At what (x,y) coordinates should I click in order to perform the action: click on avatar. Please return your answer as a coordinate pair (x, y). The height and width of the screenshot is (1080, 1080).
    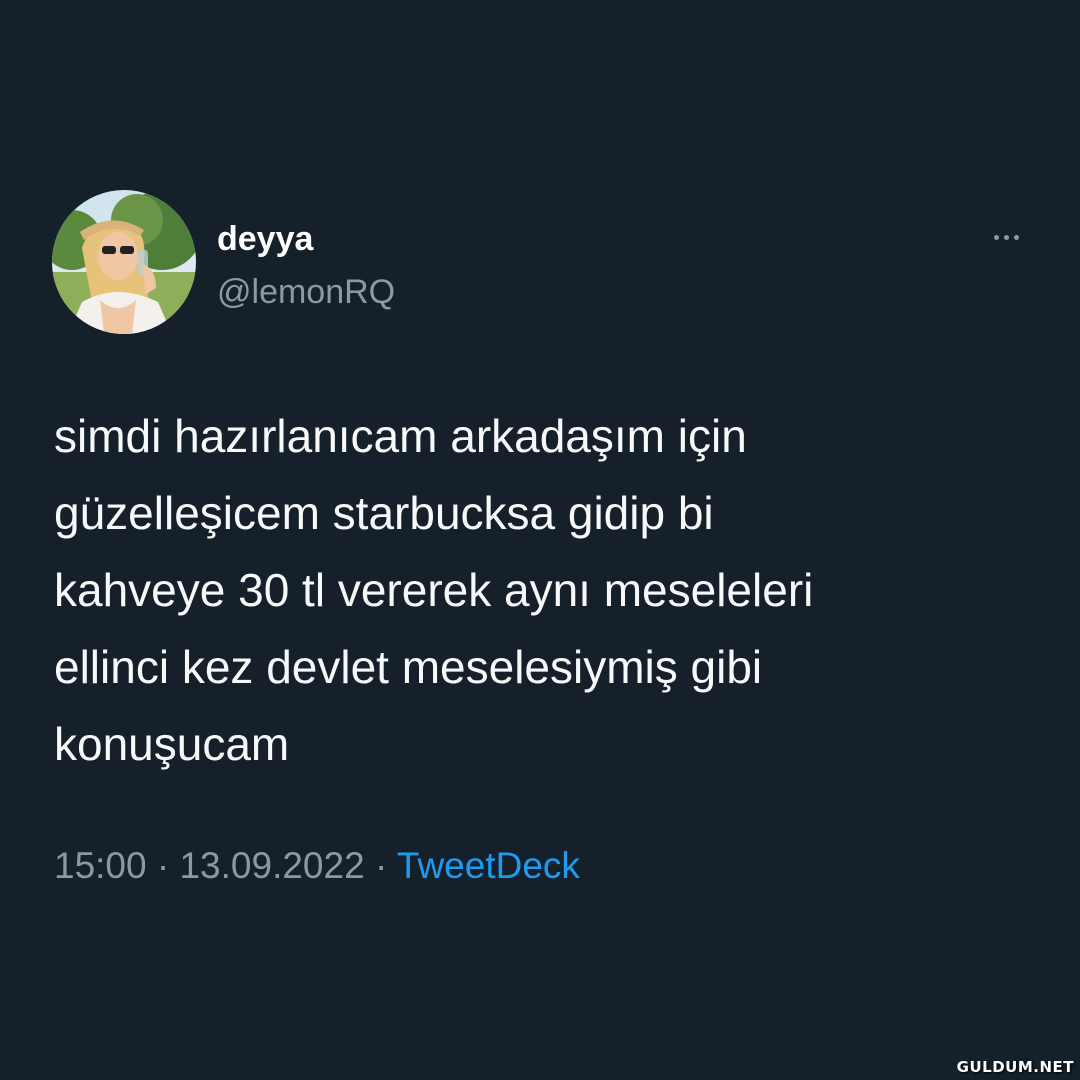
    Looking at the image, I should click on (124, 262).